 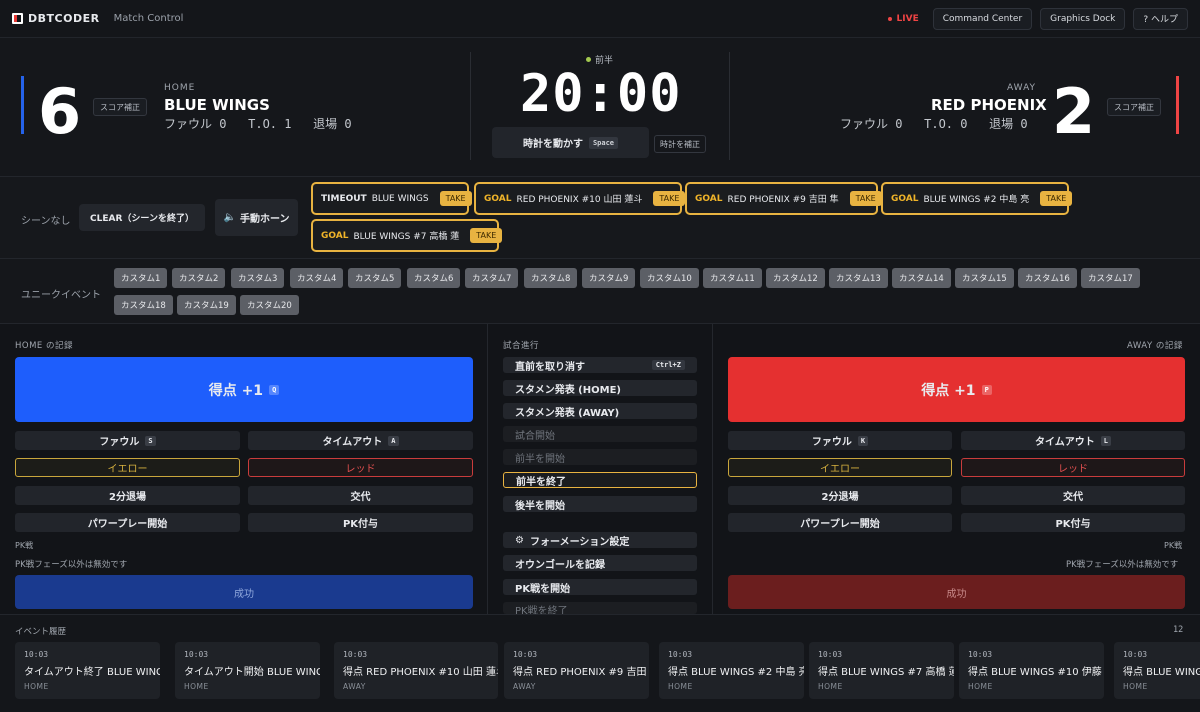 I want to click on shortcut-key: A, so click(x=393, y=440).